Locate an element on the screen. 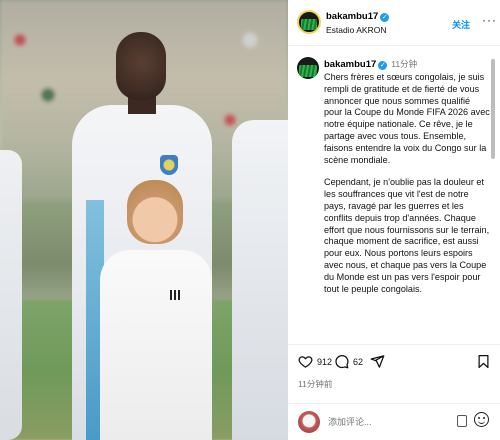 This screenshot has width=500, height=440. post-time: 11分钟 is located at coordinates (404, 64).